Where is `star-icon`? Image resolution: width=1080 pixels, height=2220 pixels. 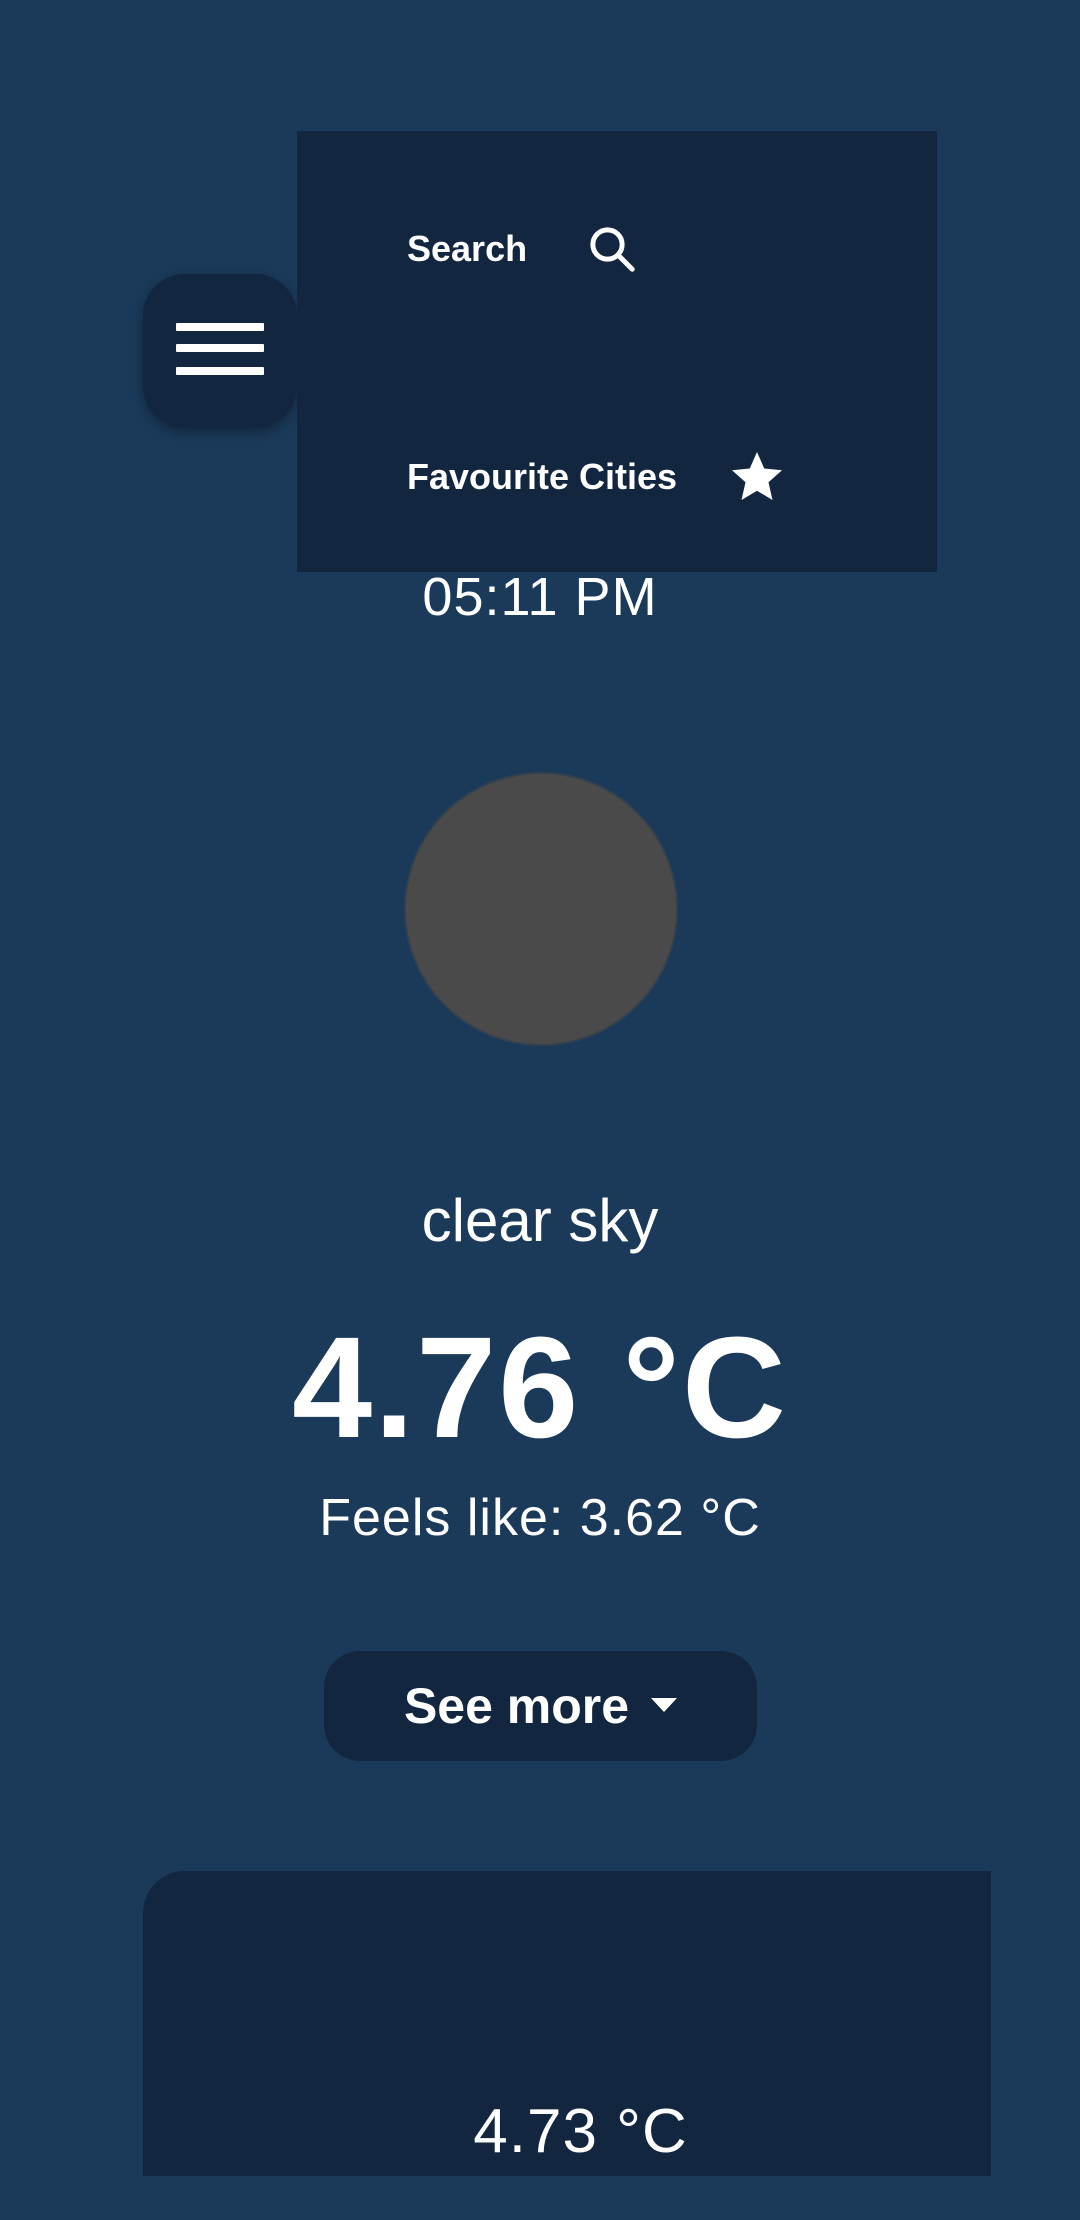 star-icon is located at coordinates (757, 477).